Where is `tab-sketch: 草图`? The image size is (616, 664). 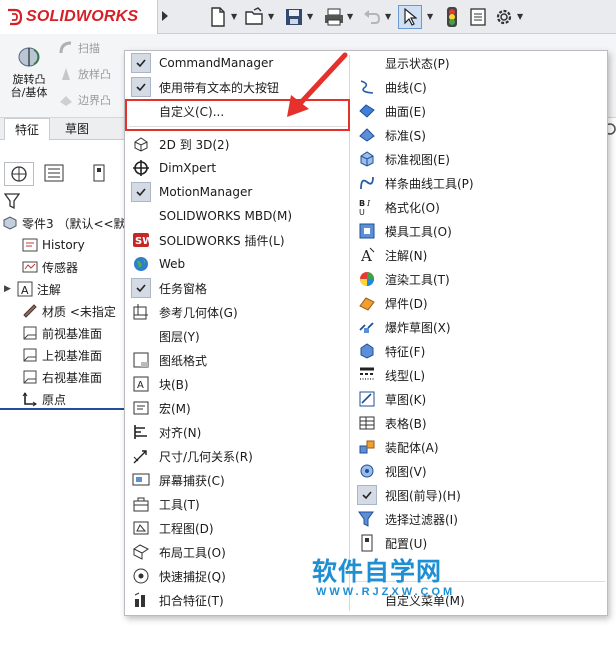 tab-sketch: 草图 is located at coordinates (77, 129).